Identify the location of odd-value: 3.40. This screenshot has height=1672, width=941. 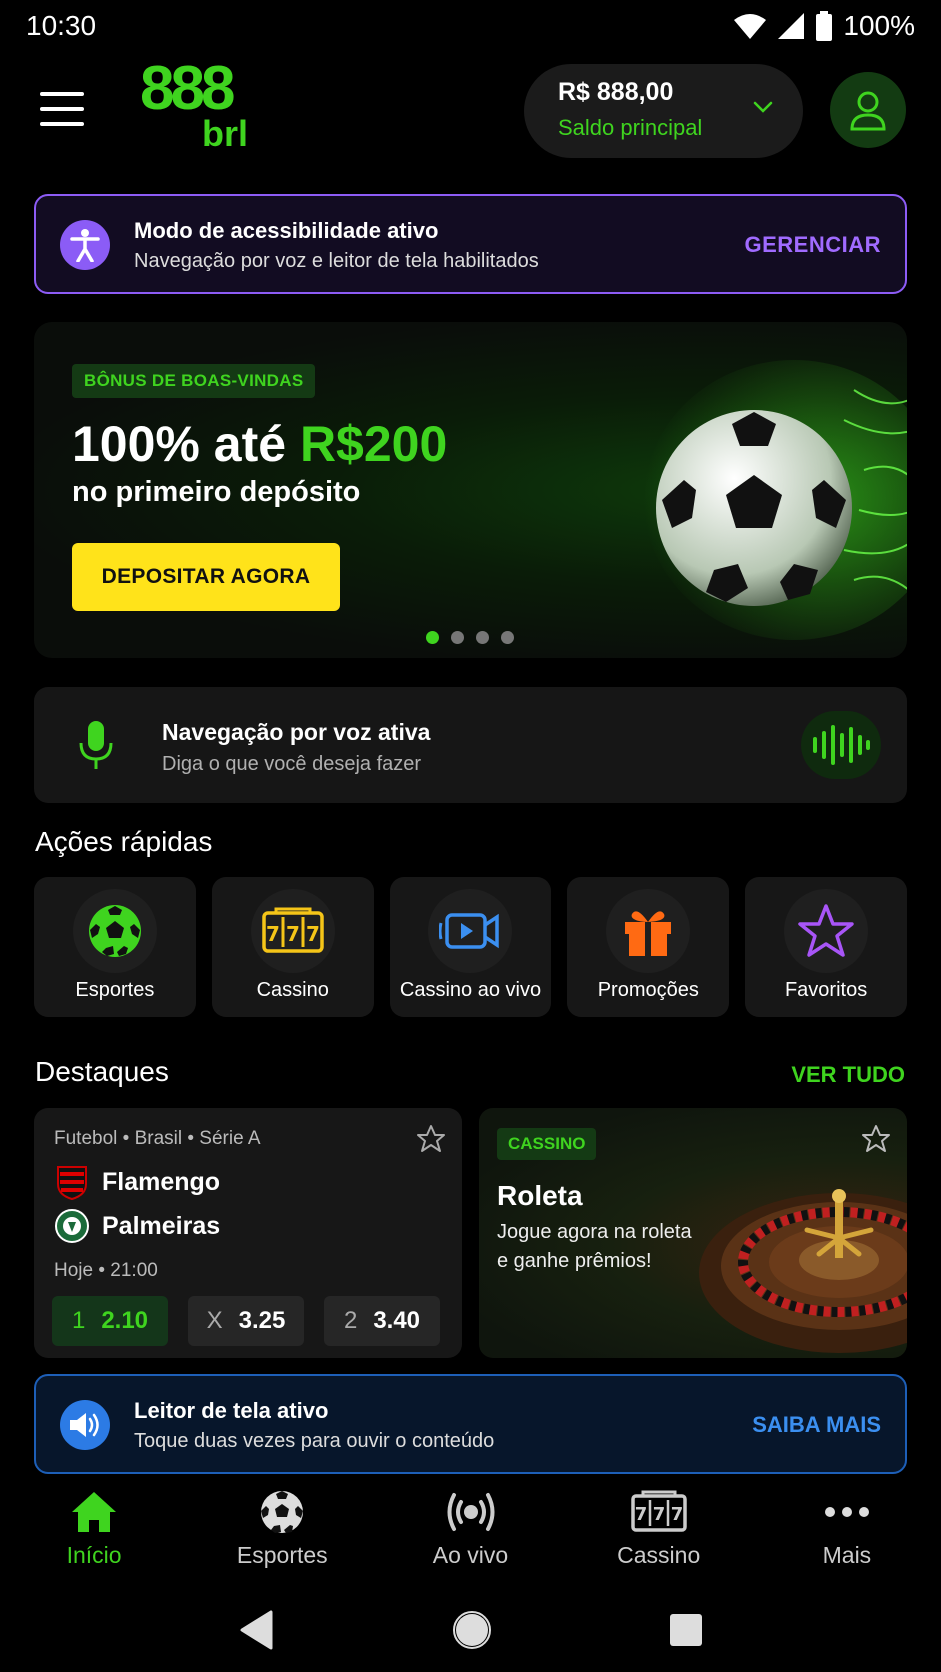
(397, 1320).